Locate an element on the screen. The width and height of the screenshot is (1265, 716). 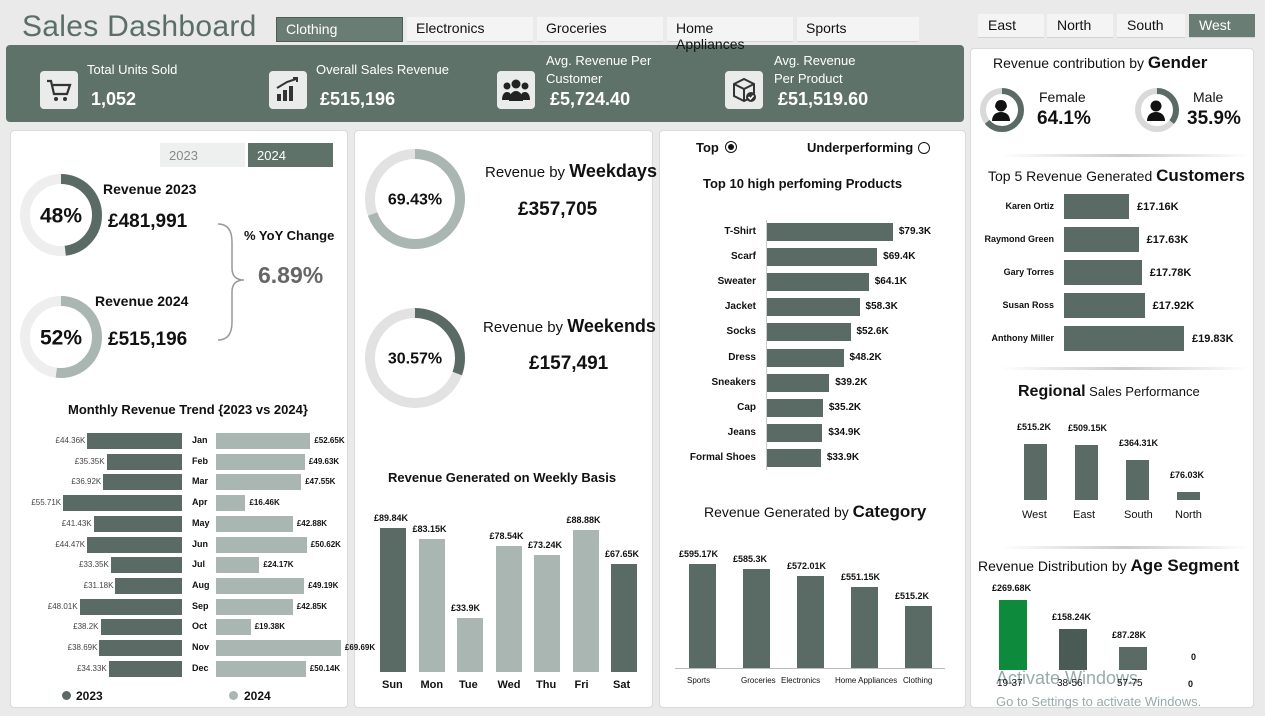
product-name: T-Shirt is located at coordinates (740, 231).